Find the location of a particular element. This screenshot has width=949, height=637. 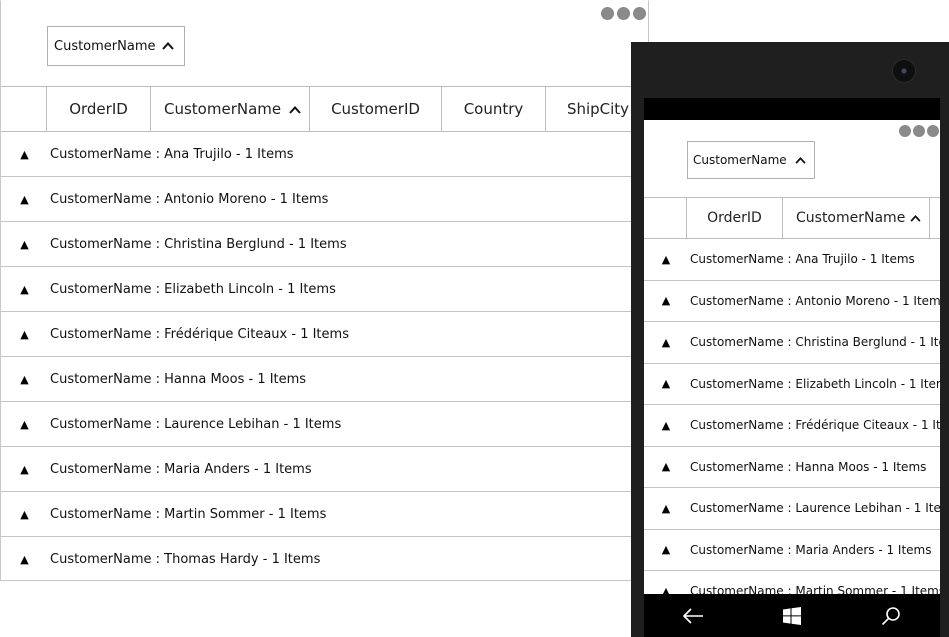

search-icon is located at coordinates (890, 615).